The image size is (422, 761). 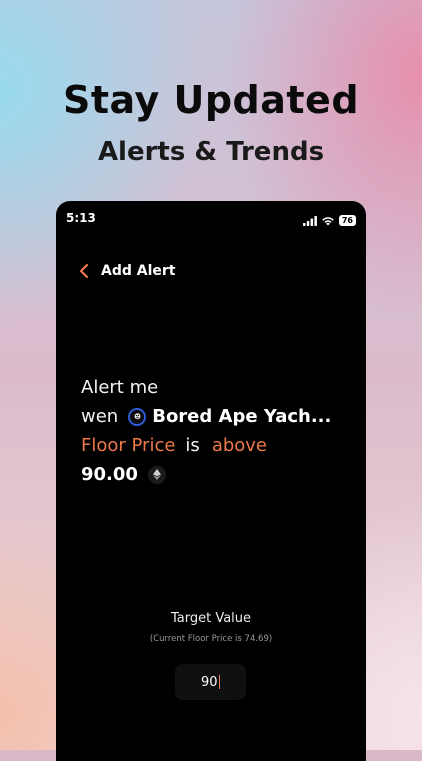 What do you see at coordinates (239, 445) in the screenshot?
I see `condition-selector: above` at bounding box center [239, 445].